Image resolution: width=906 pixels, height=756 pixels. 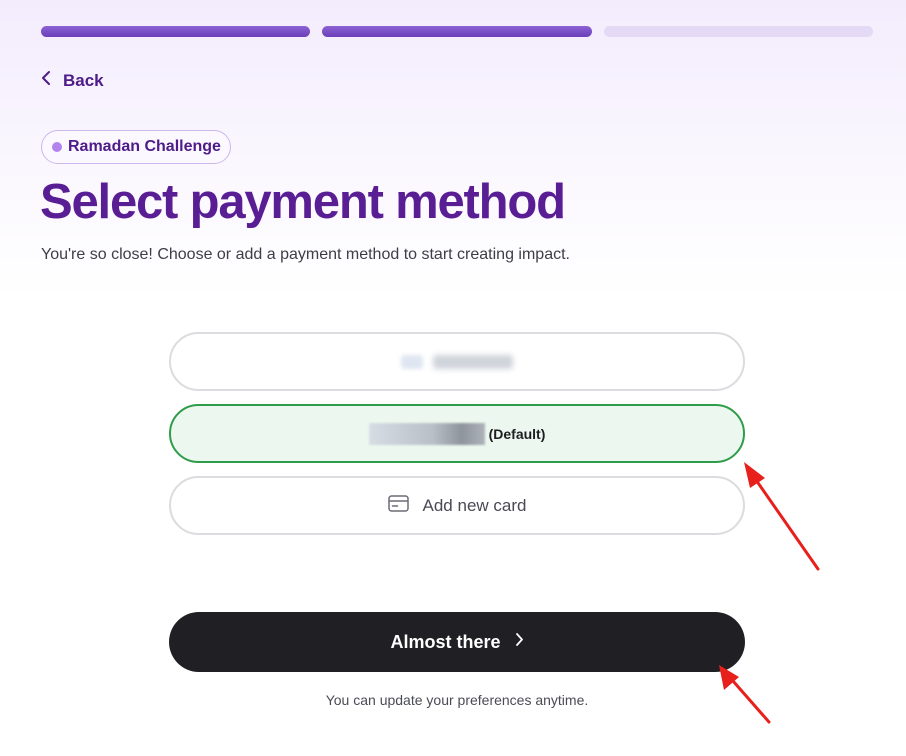 I want to click on chevron-left-icon, so click(x=46, y=80).